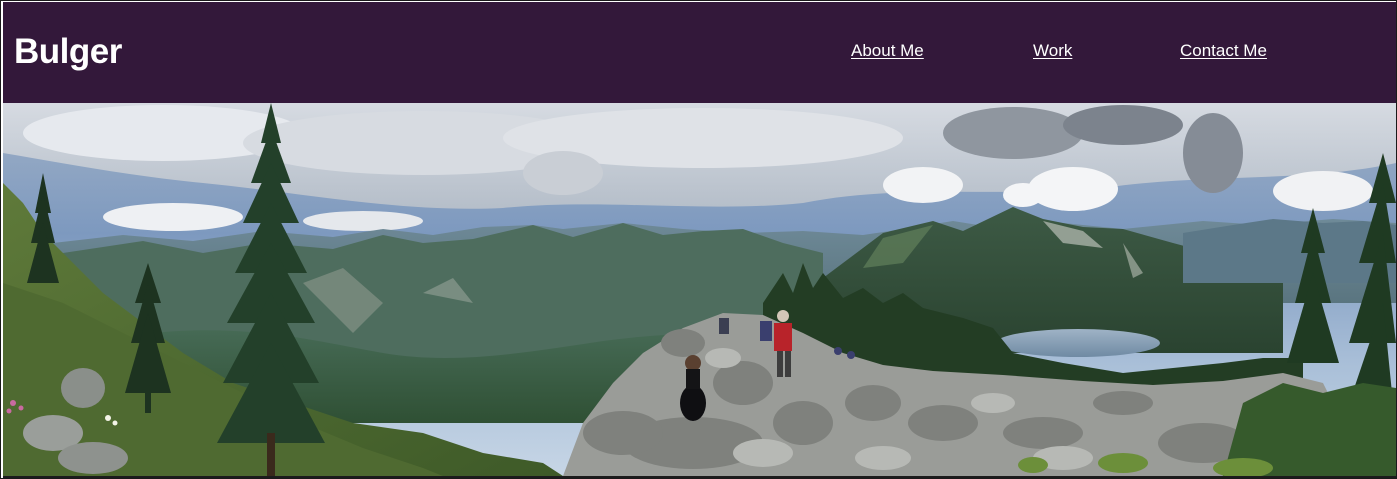  I want to click on page-bottom-border, so click(699, 477).